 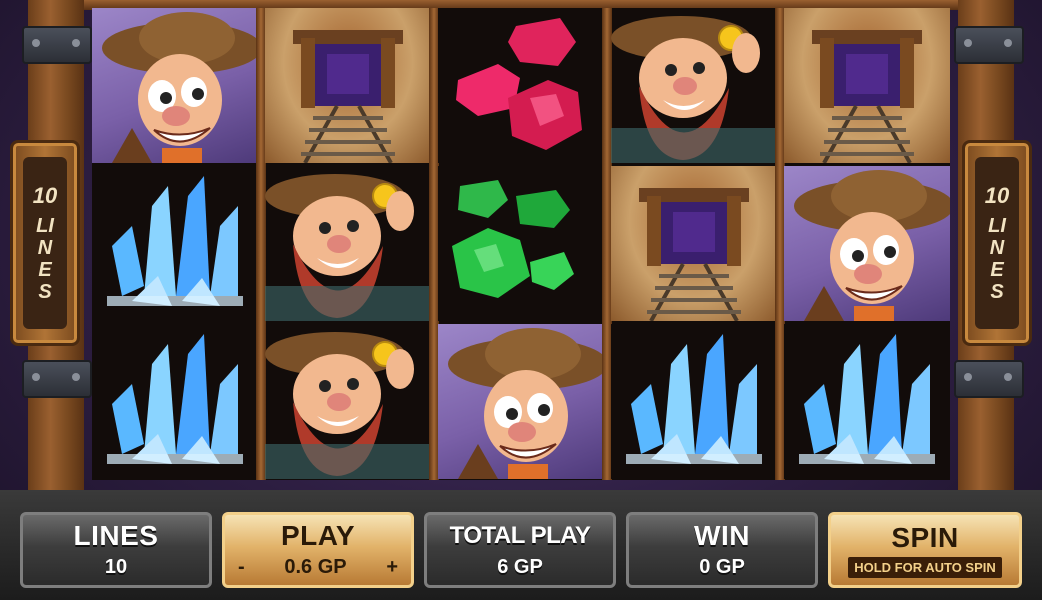 I want to click on spin-button: SPIN HOLD FOR AUTO SPIN, so click(x=925, y=550).